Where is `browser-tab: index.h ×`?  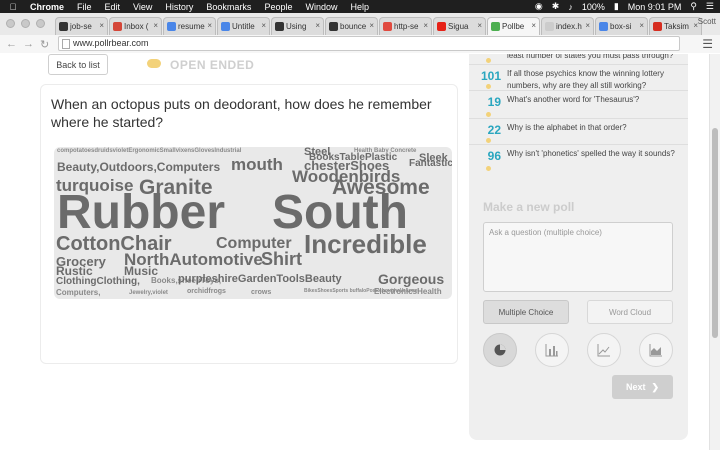
browser-tab: index.h × is located at coordinates (567, 26).